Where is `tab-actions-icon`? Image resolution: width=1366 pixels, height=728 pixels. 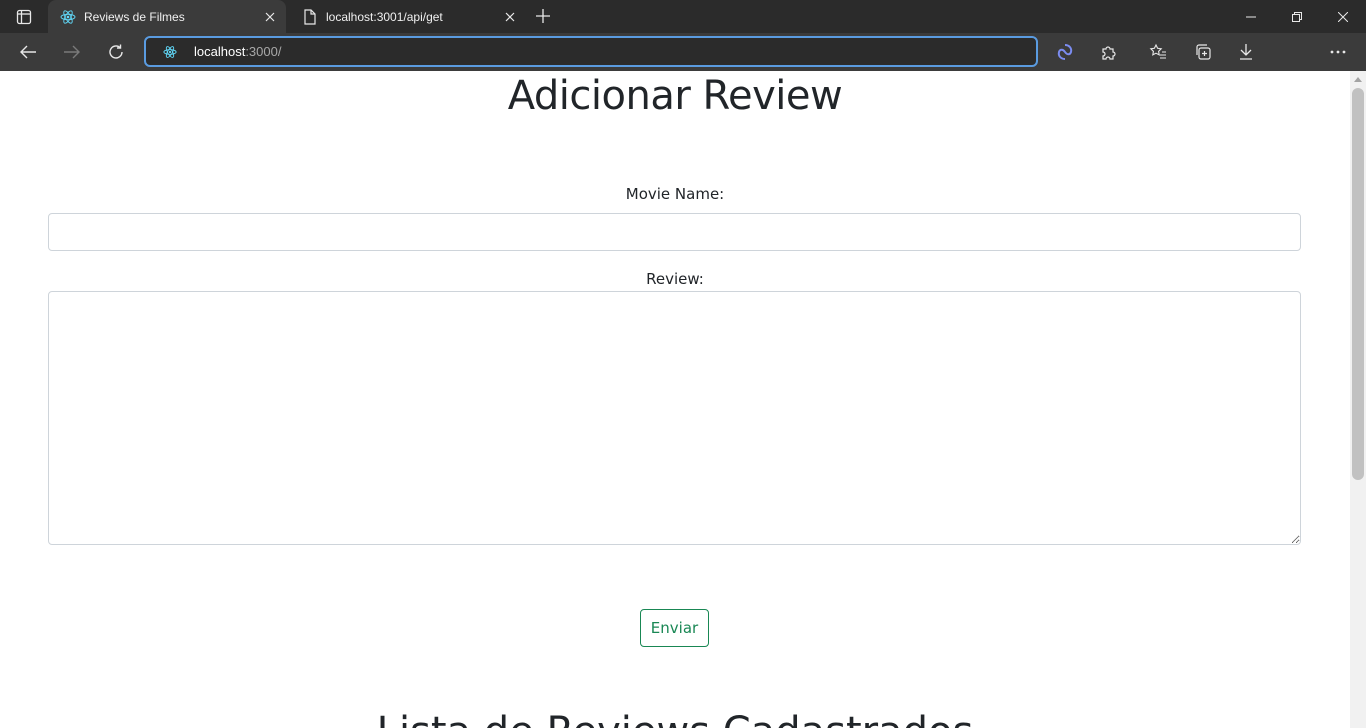
tab-actions-icon is located at coordinates (24, 16).